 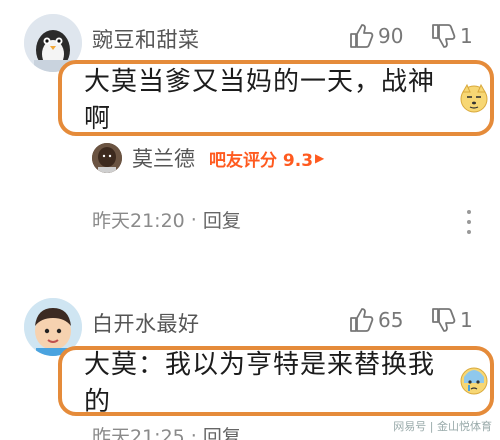 I want to click on username: 白开水最好, so click(x=146, y=323).